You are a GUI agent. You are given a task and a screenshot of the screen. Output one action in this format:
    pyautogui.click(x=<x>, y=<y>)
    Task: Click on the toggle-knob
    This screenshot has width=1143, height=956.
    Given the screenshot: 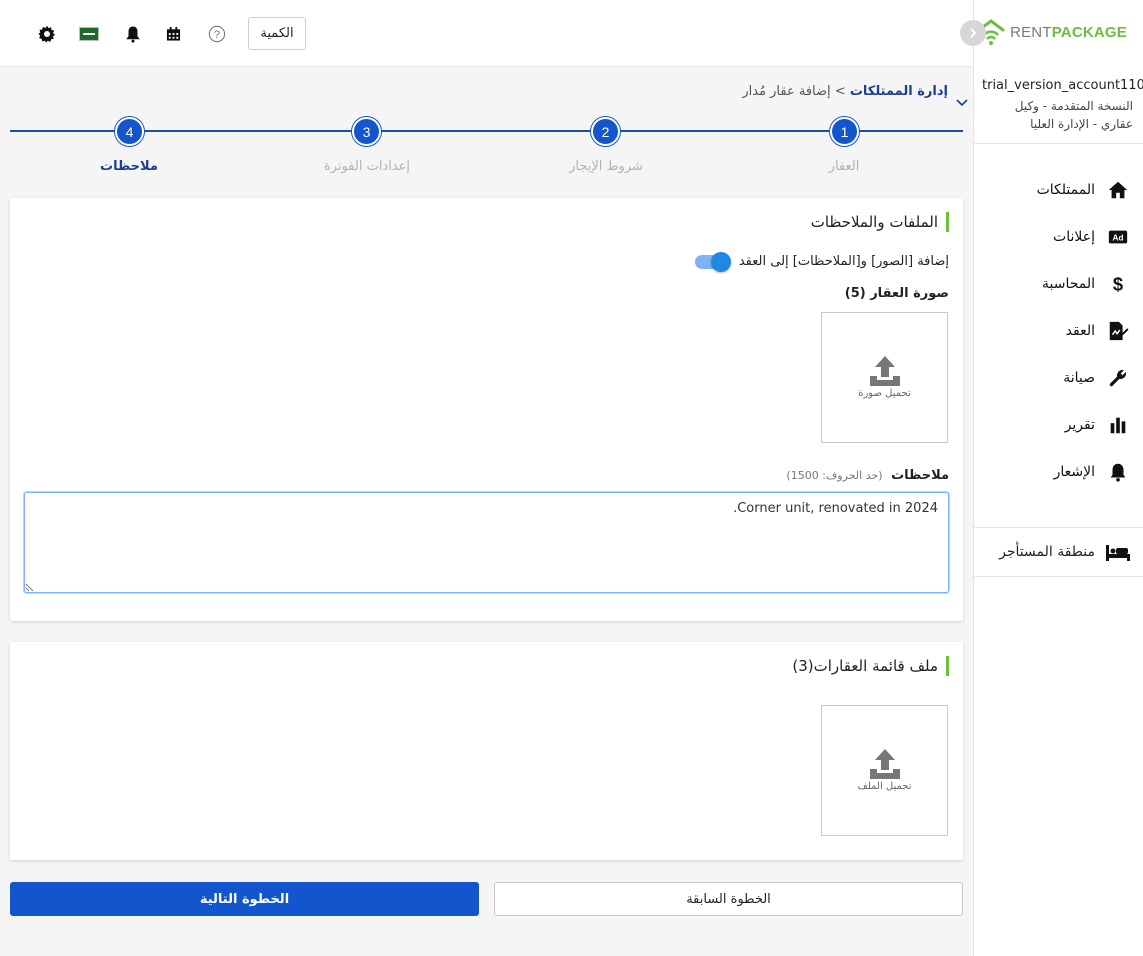 What is the action you would take?
    pyautogui.click(x=720, y=261)
    